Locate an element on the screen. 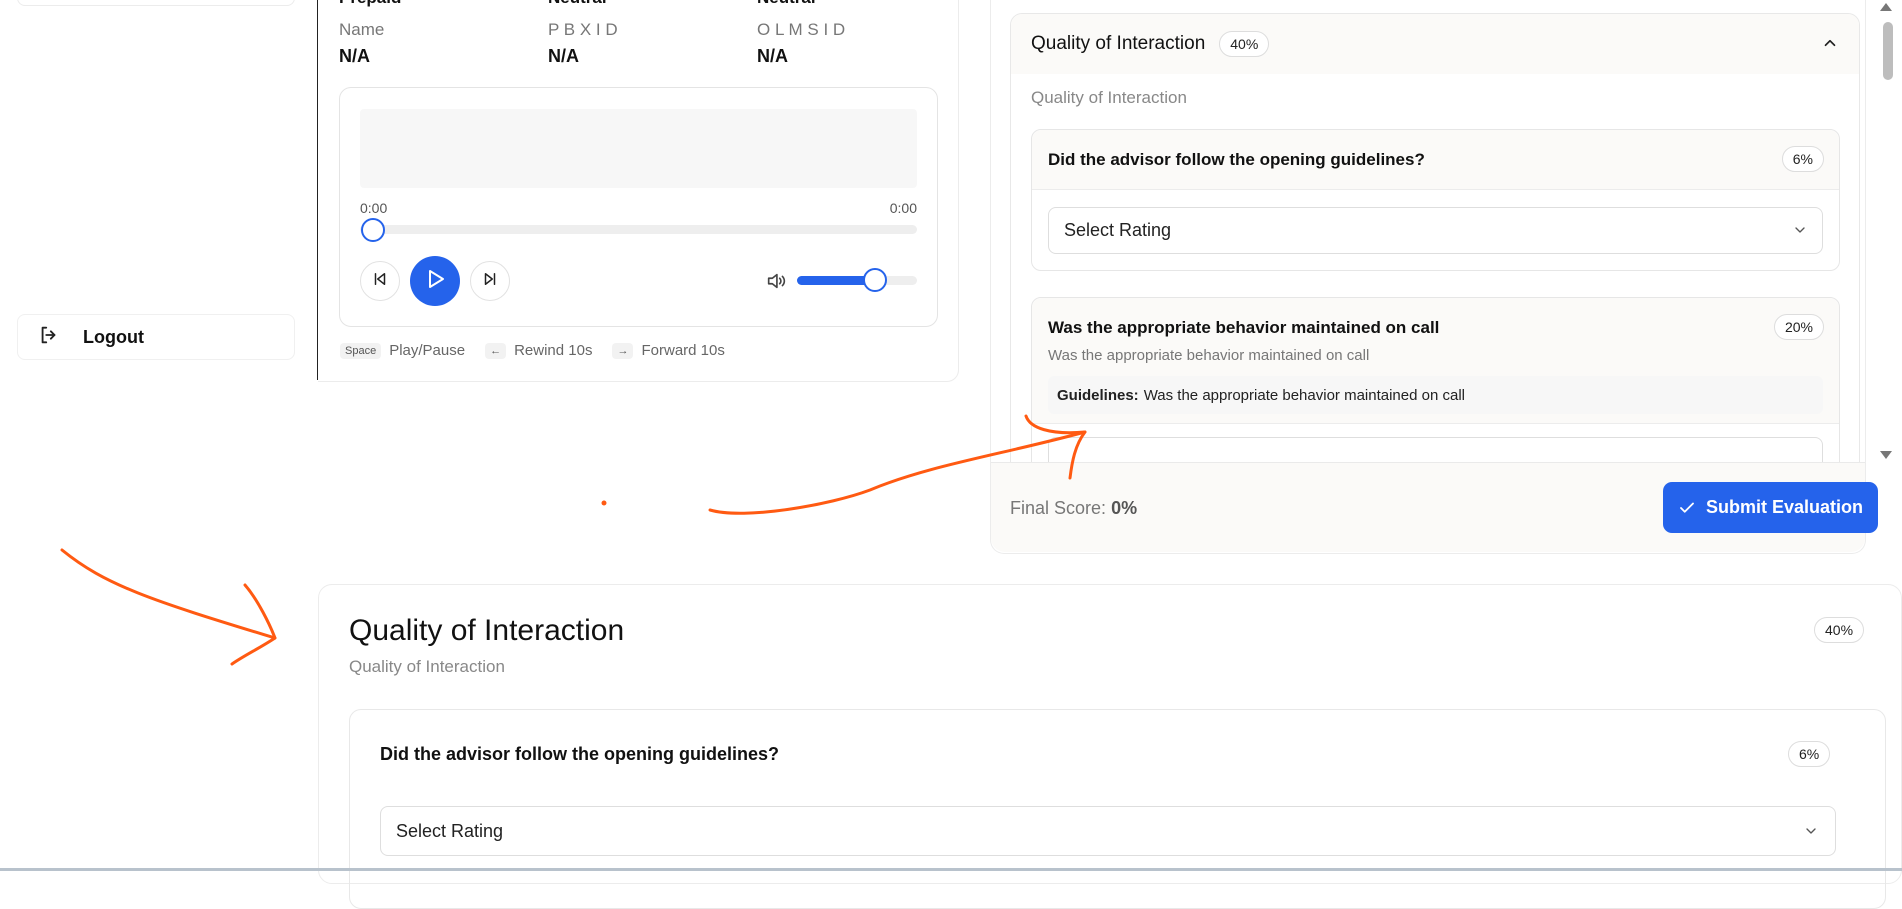 This screenshot has width=1902, height=909. annotation-arrow is located at coordinates (573, 540).